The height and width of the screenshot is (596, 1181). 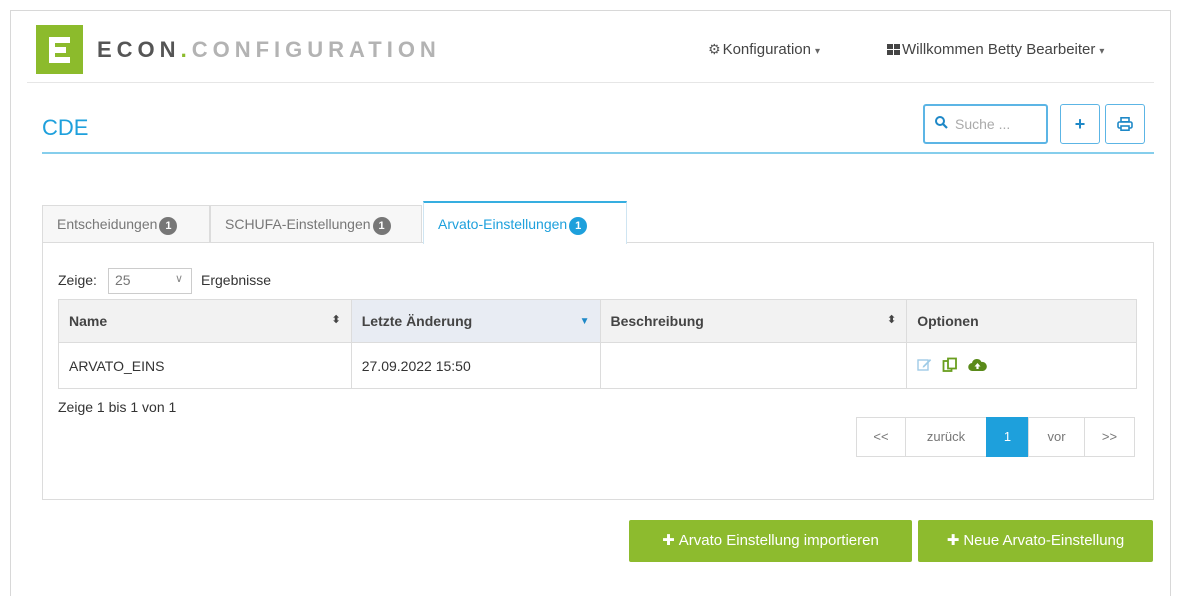 What do you see at coordinates (995, 49) in the screenshot?
I see `user-menu: Willkommen Betty Bearbeiter ▾` at bounding box center [995, 49].